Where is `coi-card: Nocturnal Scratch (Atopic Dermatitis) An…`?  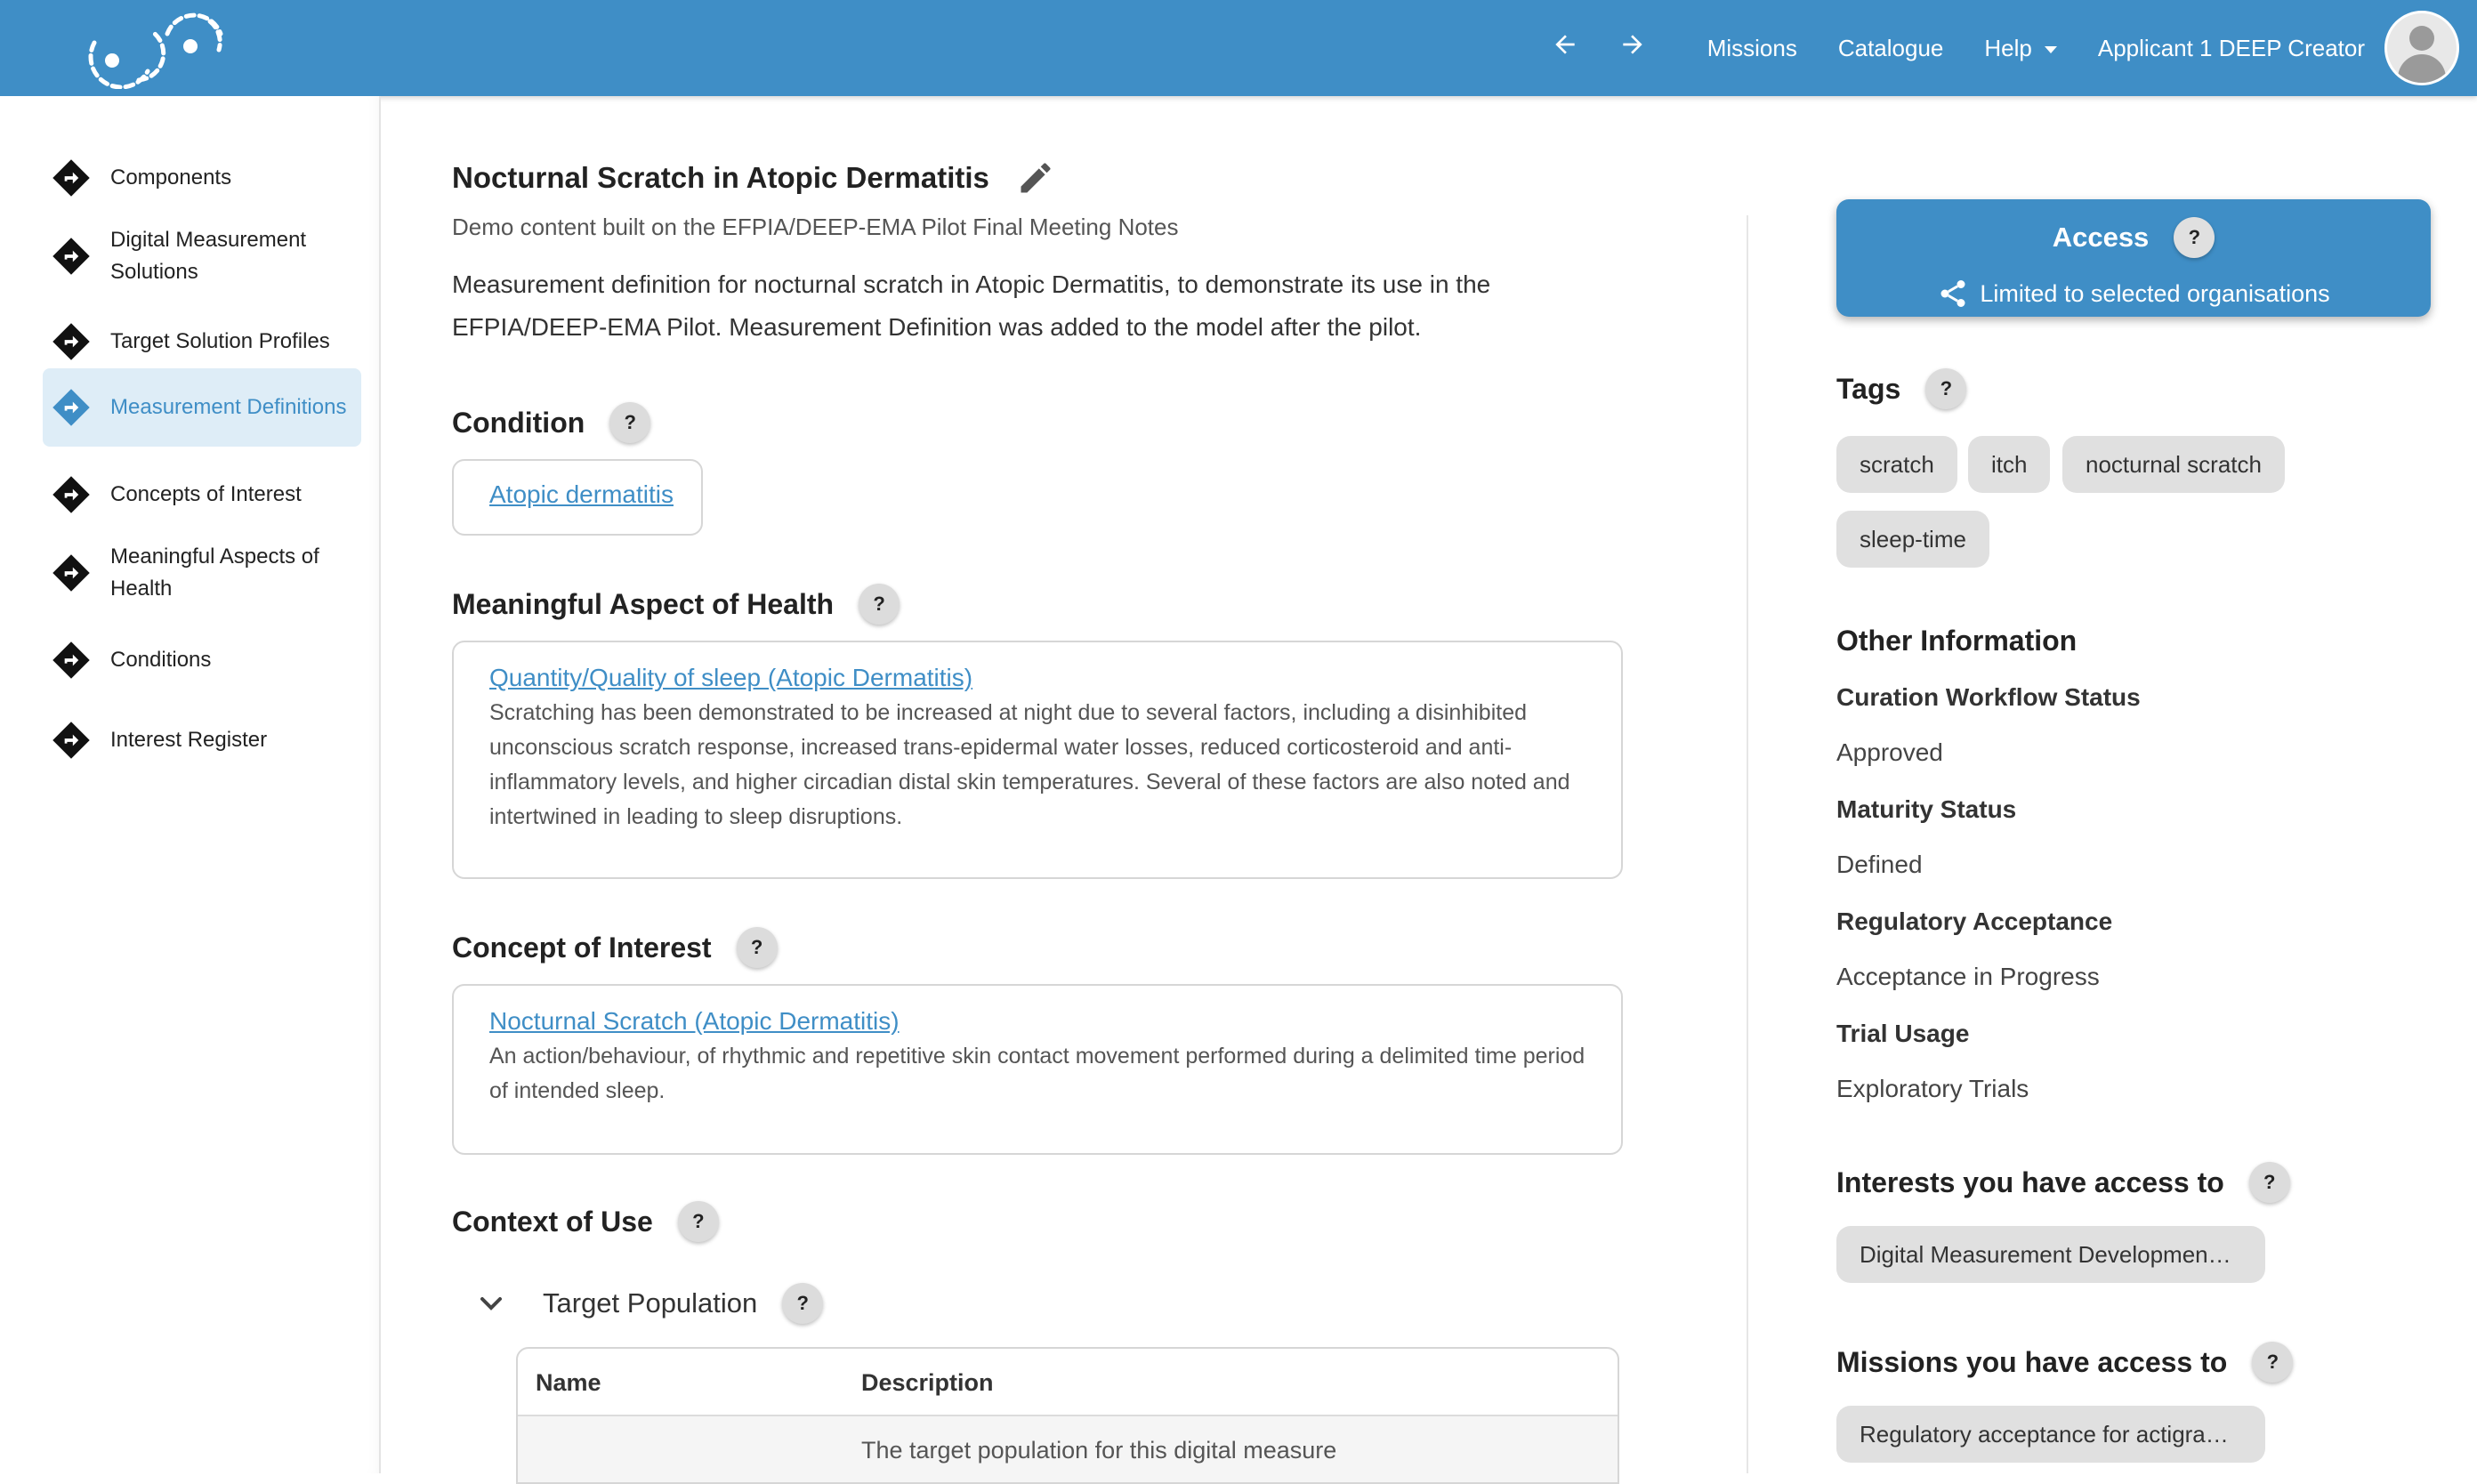
coi-card: Nocturnal Scratch (Atopic Dermatitis) An… is located at coordinates (1037, 1069).